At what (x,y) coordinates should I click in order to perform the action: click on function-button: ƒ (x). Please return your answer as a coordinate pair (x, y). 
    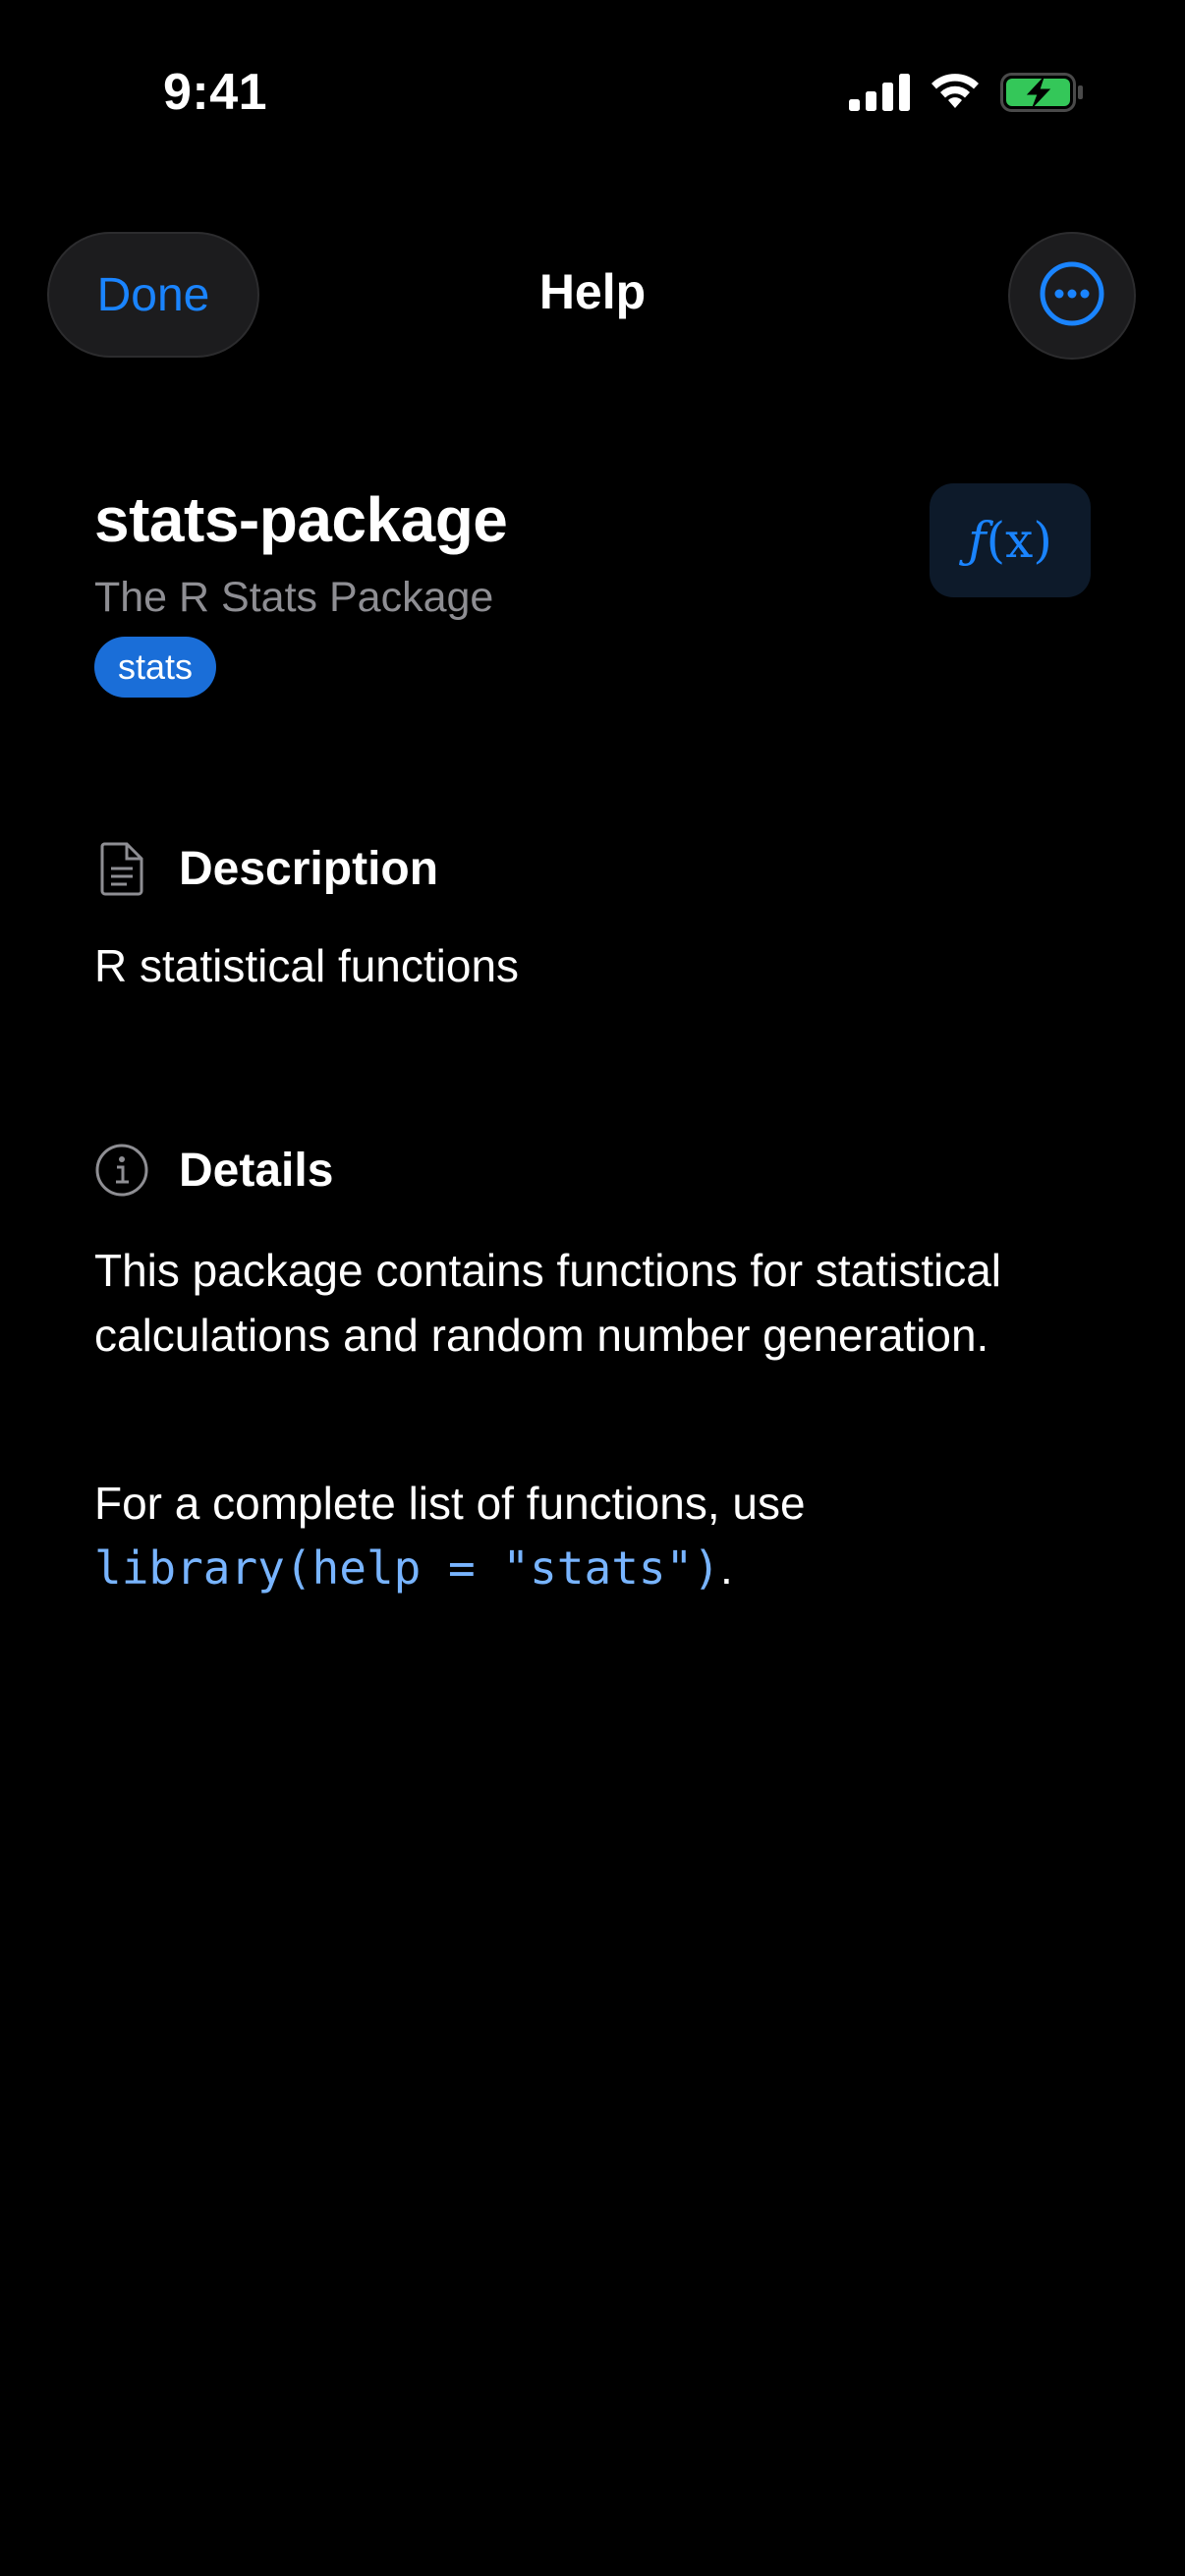
    Looking at the image, I should click on (1010, 540).